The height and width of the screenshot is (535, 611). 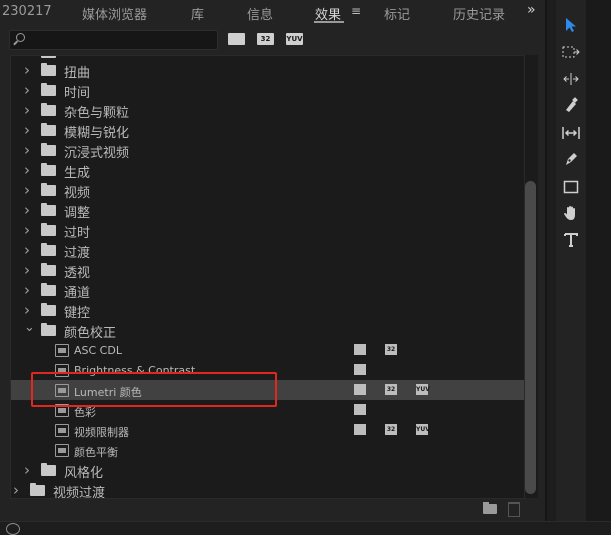 I want to click on tab-media-browser: 媒体浏览器, so click(x=114, y=13).